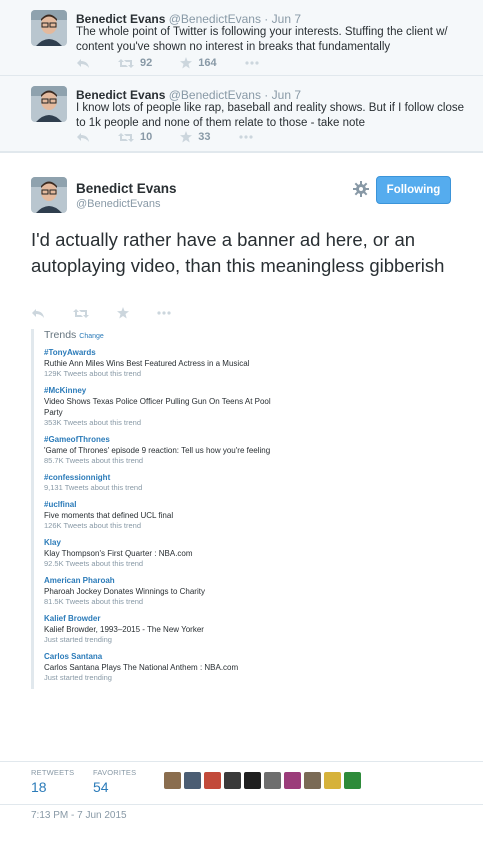 This screenshot has height=849, width=483. I want to click on trend-count: 9,131 Tweets about this trend, so click(93, 487).